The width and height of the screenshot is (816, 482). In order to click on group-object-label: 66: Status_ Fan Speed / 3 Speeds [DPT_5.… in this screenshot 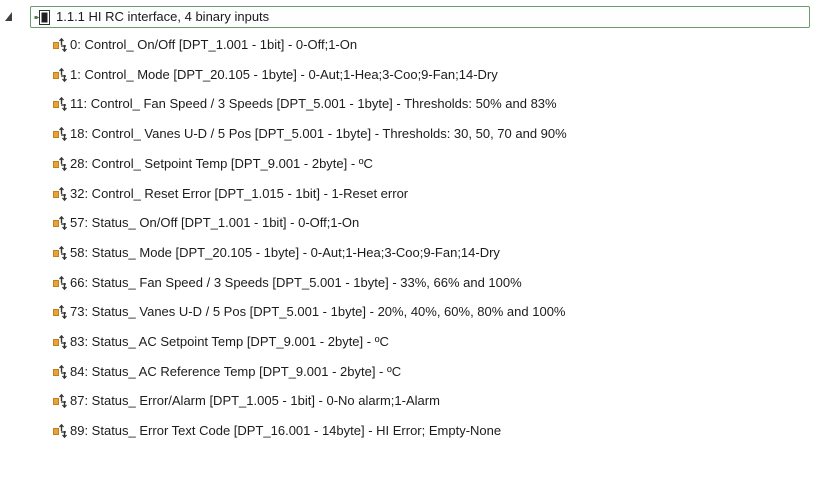, I will do `click(296, 282)`.